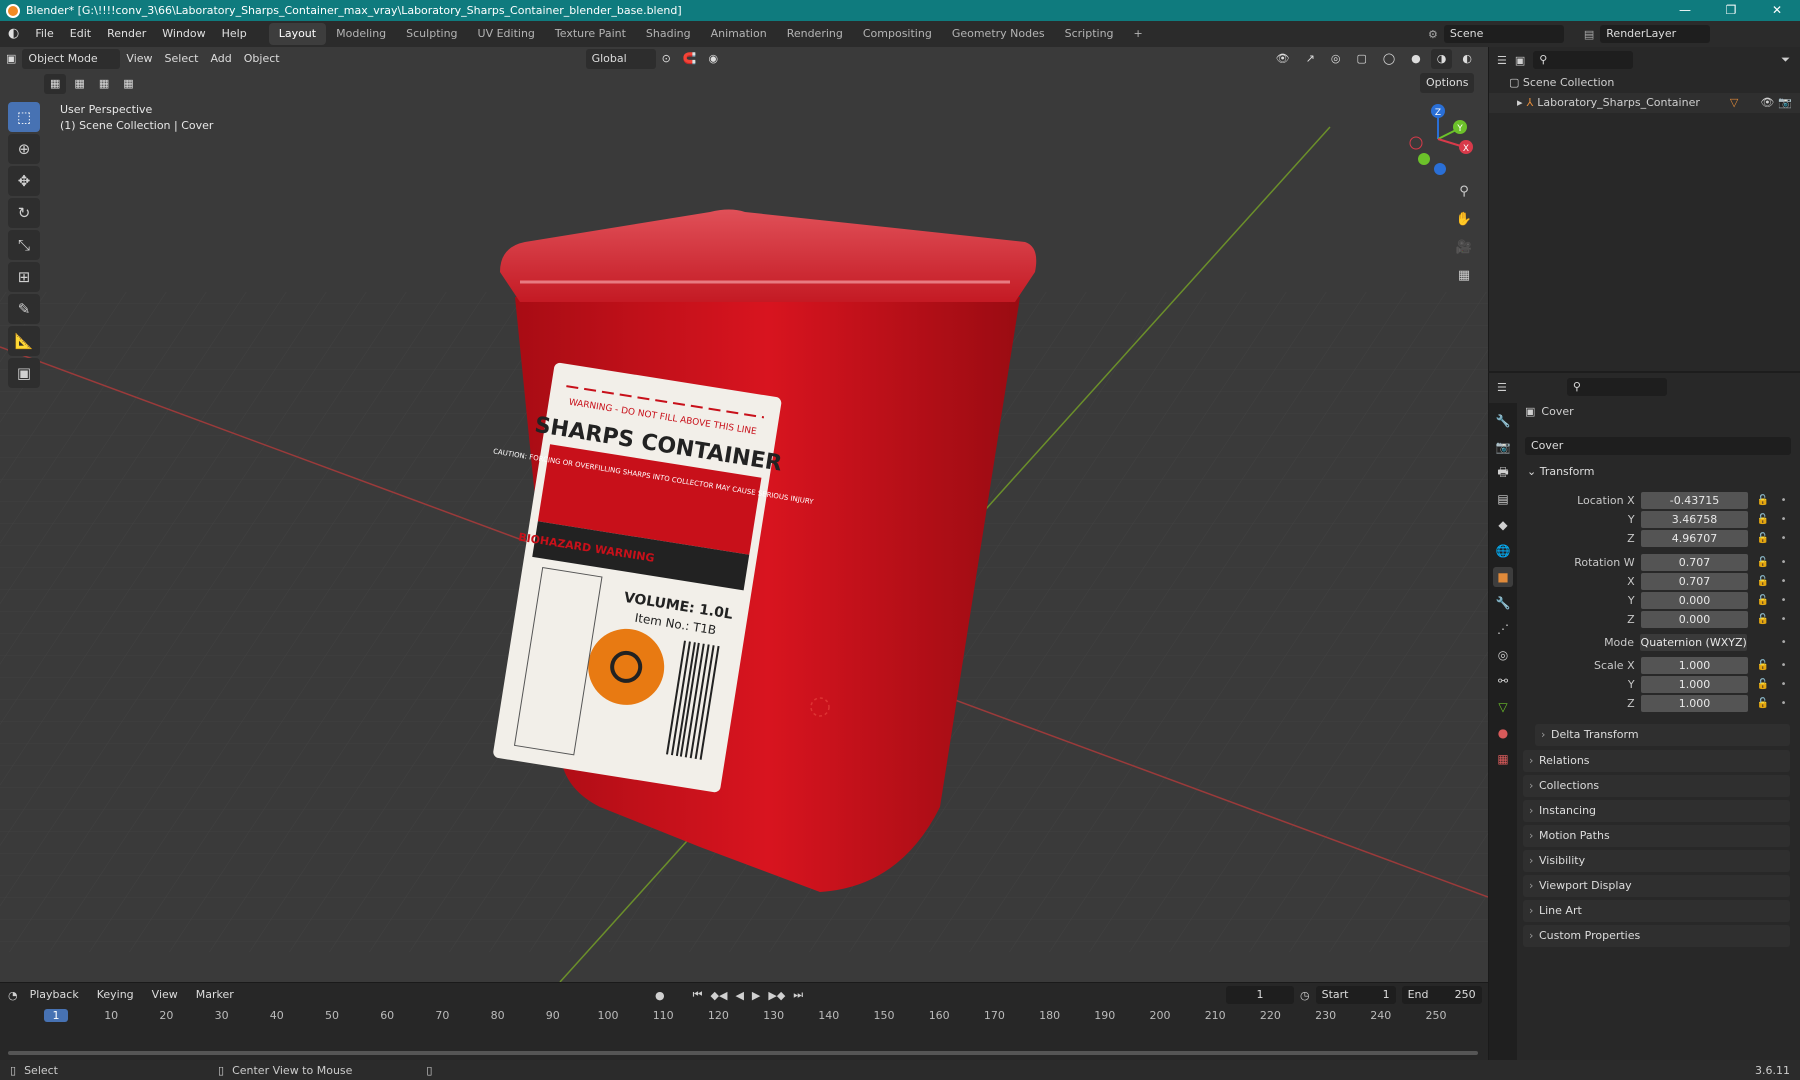 The height and width of the screenshot is (1080, 1800). Describe the element at coordinates (1616, 387) in the screenshot. I see `properties-search-icon: ⚲` at that location.